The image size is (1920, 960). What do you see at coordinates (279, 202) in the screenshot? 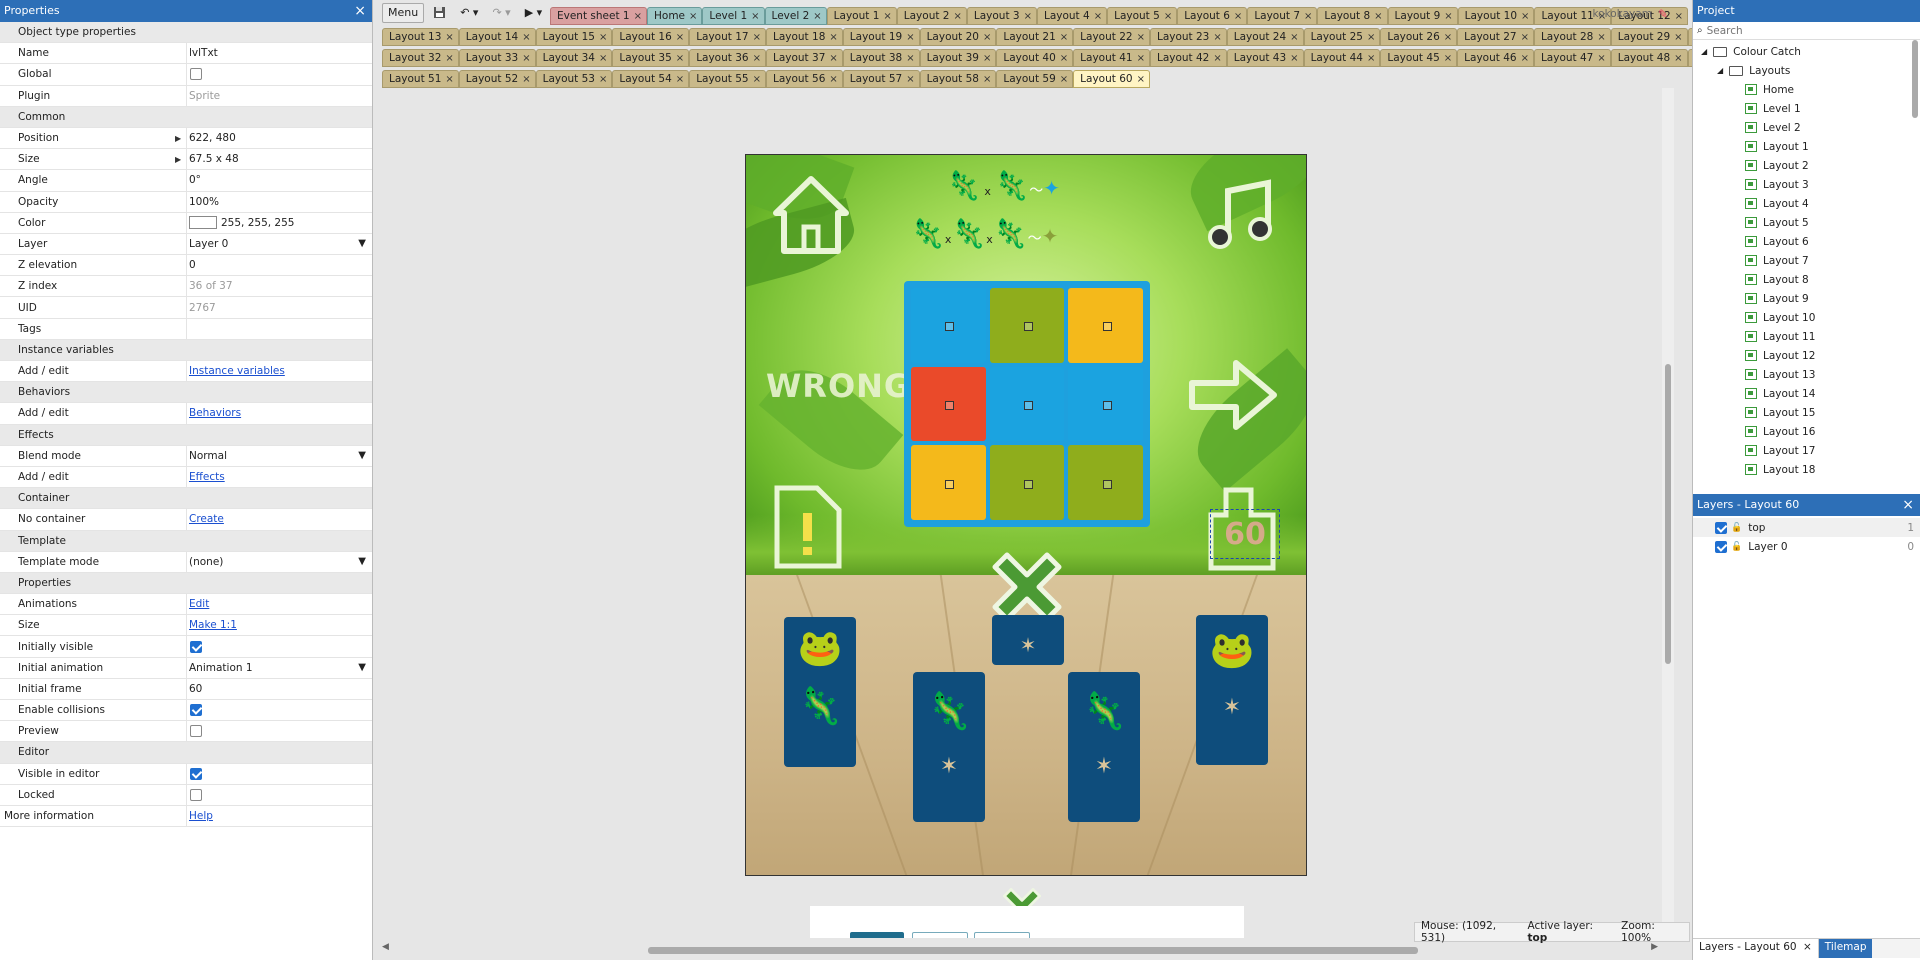
I see `property-value: 100%` at bounding box center [279, 202].